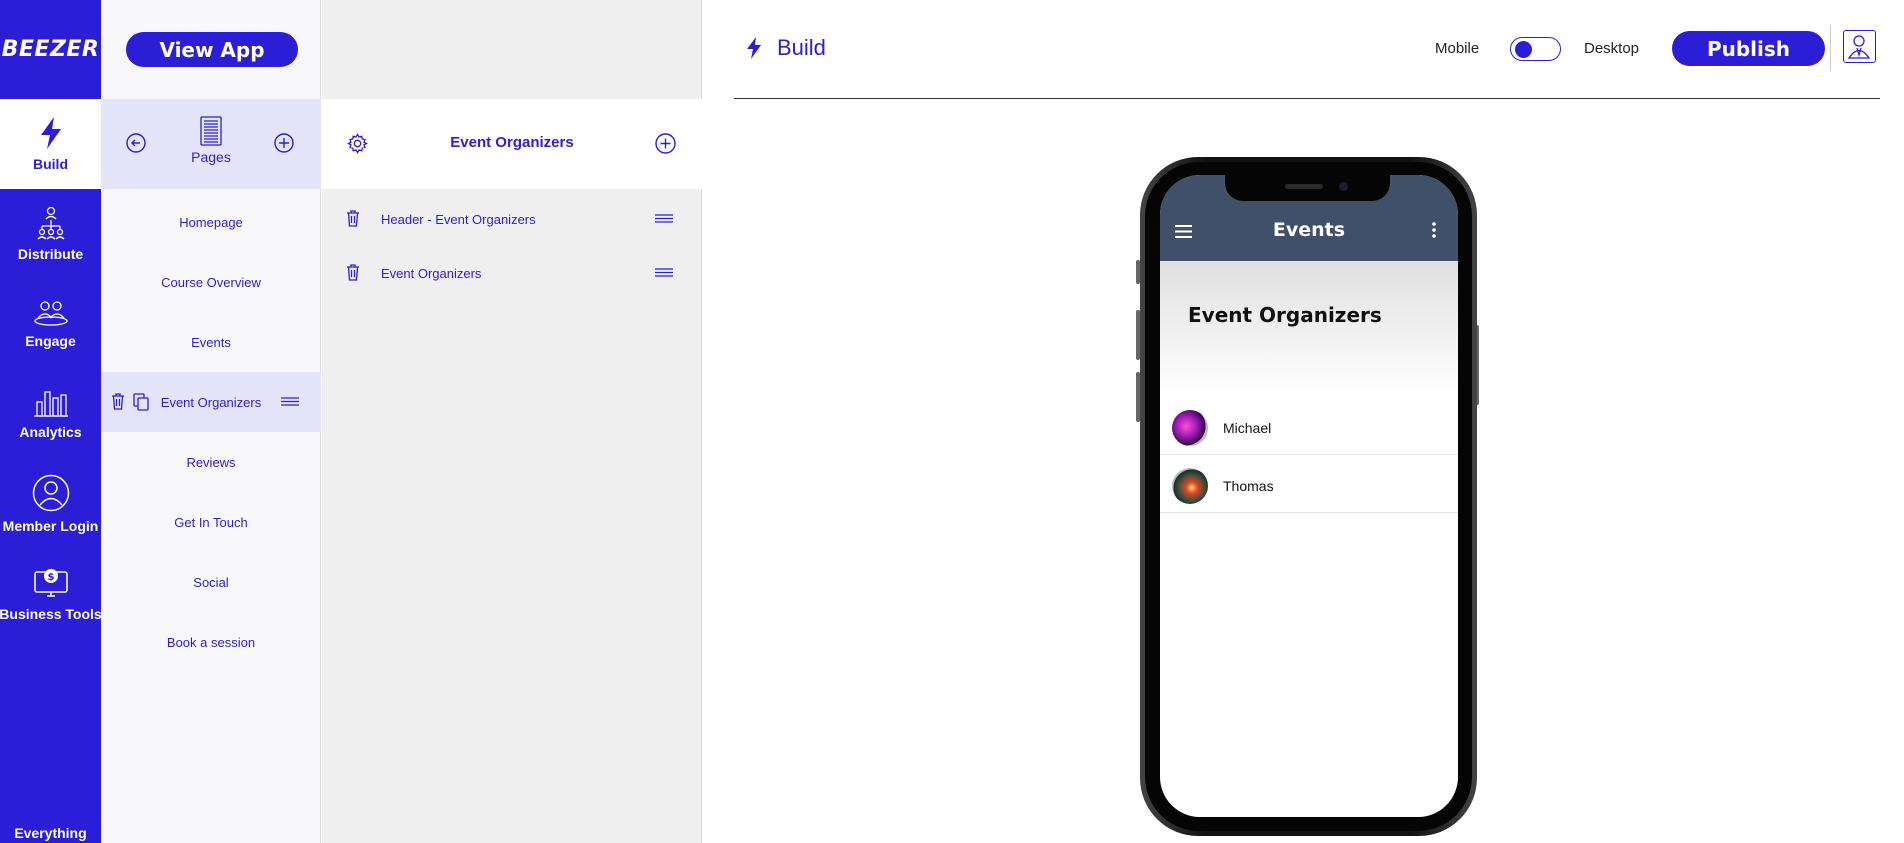  I want to click on page-item-label: Event Organizers, so click(211, 402).